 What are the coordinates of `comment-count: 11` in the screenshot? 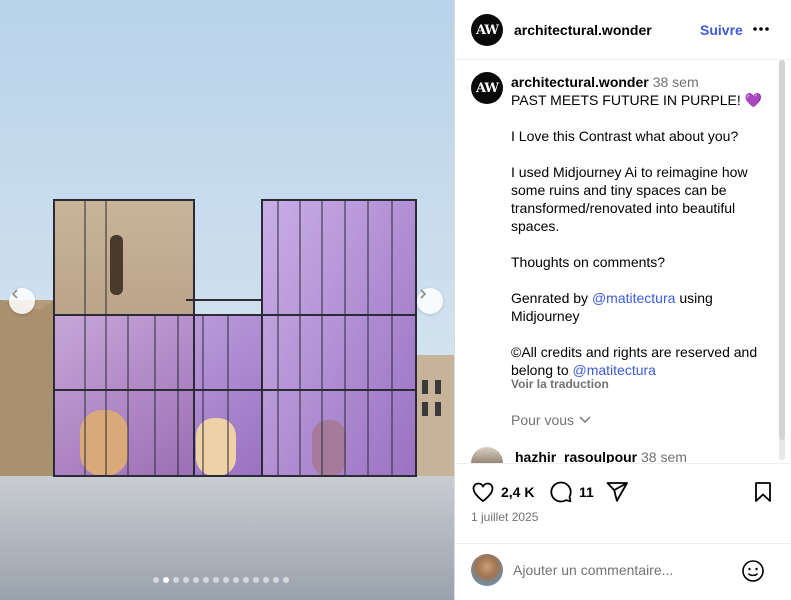 It's located at (586, 492).